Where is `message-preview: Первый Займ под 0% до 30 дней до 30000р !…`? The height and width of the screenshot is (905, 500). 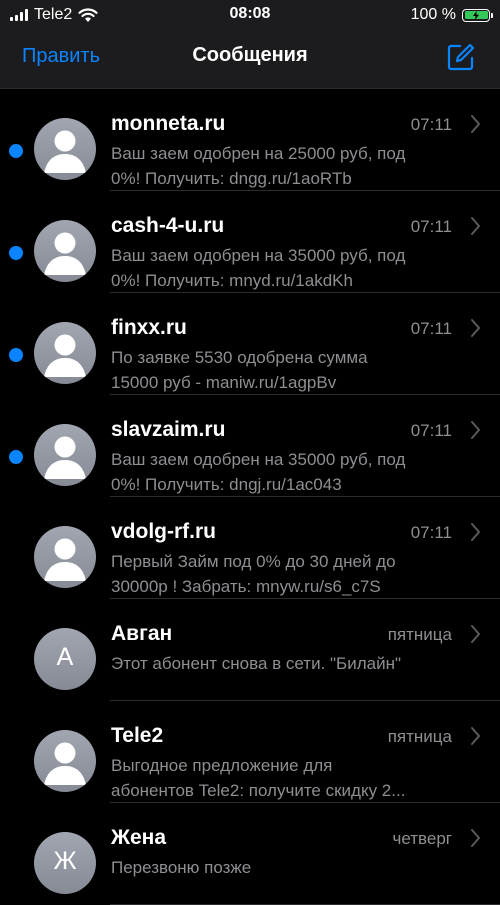
message-preview: Первый Займ под 0% до 30 дней до 30000р !… is located at coordinates (296, 574).